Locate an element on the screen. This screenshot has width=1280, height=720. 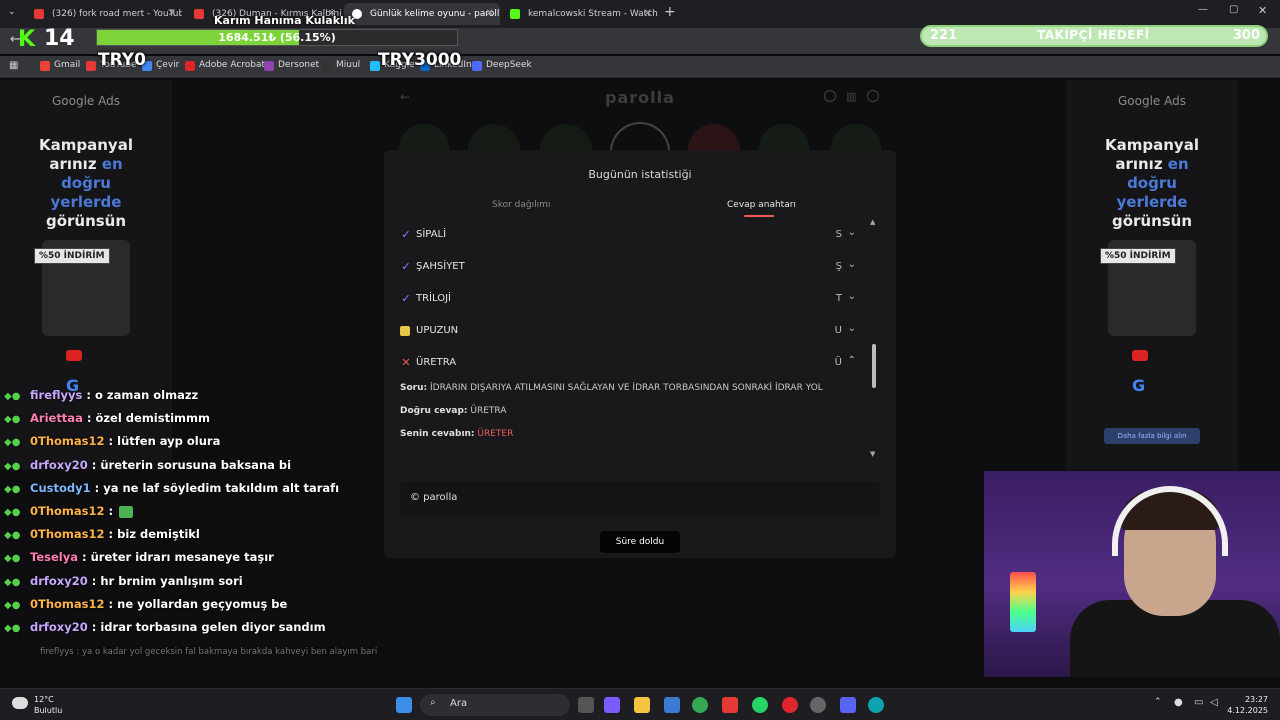
deepseek-icon is located at coordinates (477, 66).